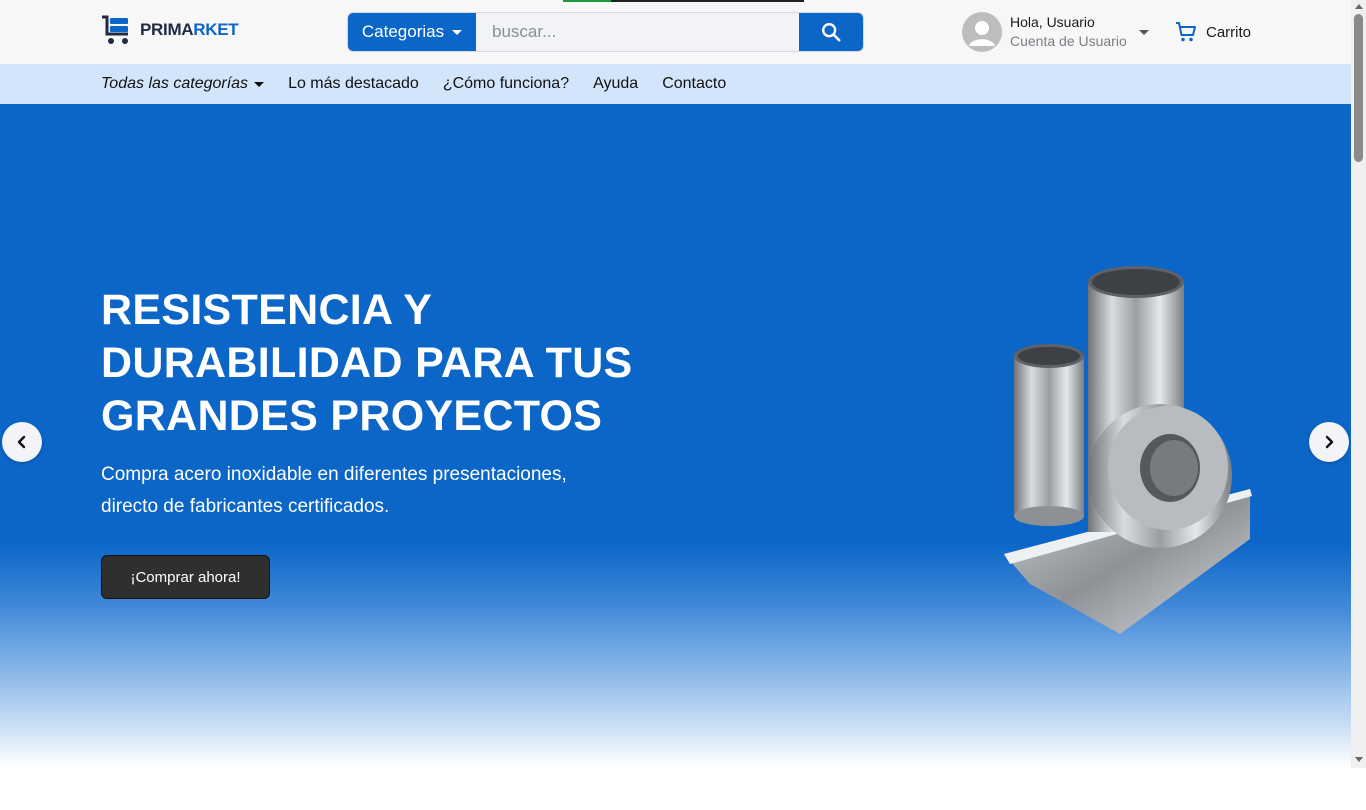 The width and height of the screenshot is (1366, 810). I want to click on shopping-cart-icon, so click(1186, 32).